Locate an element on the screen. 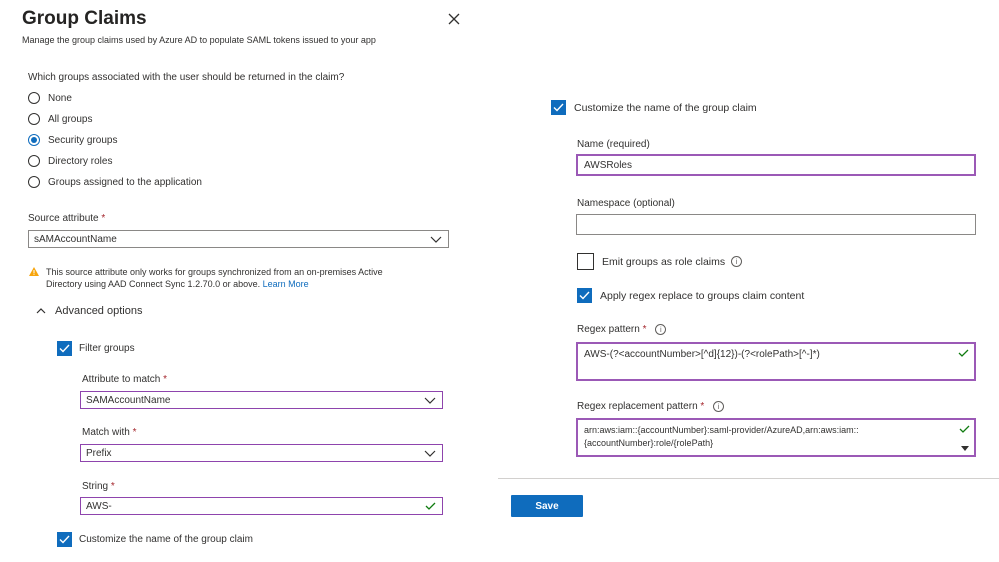 This screenshot has width=999, height=562. customize-claim-label: Customize the name of the group claim is located at coordinates (665, 107).